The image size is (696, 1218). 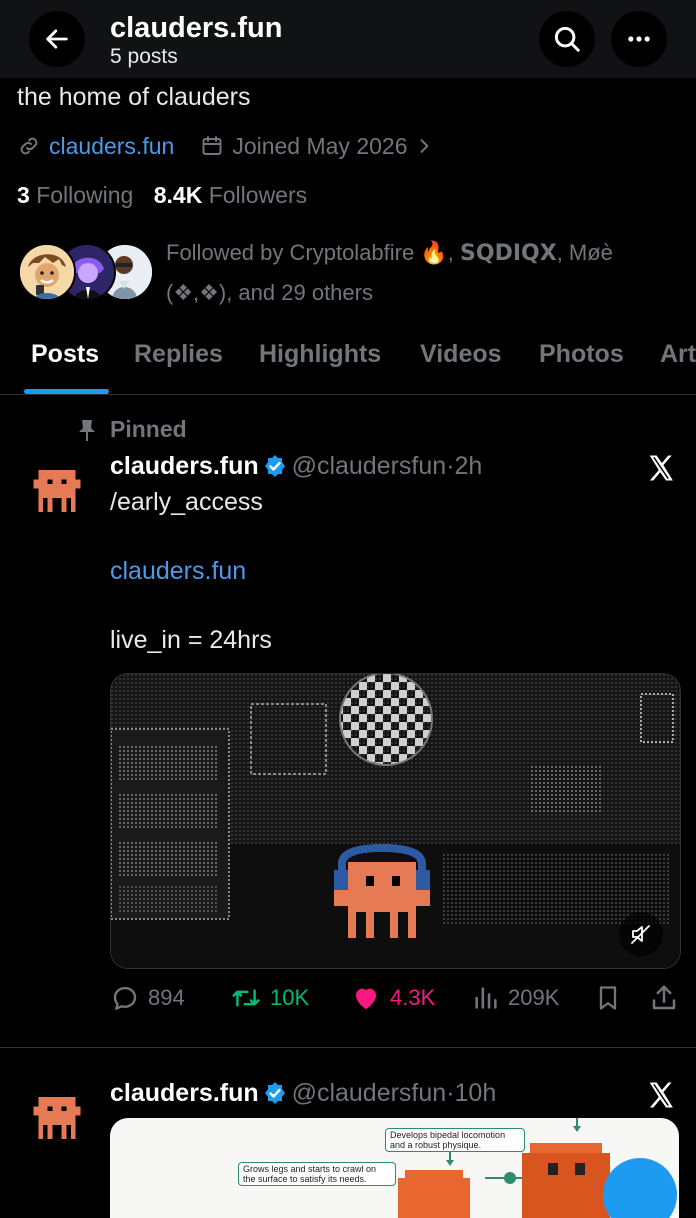 What do you see at coordinates (191, 640) in the screenshot?
I see `post-text-line-2: live_in = 24hrs` at bounding box center [191, 640].